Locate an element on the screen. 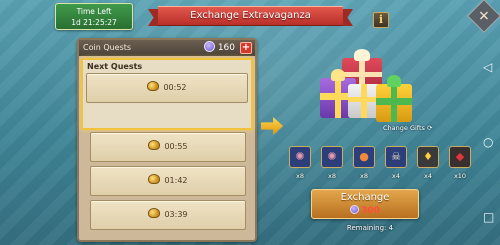  add-coins-button: + is located at coordinates (246, 48).